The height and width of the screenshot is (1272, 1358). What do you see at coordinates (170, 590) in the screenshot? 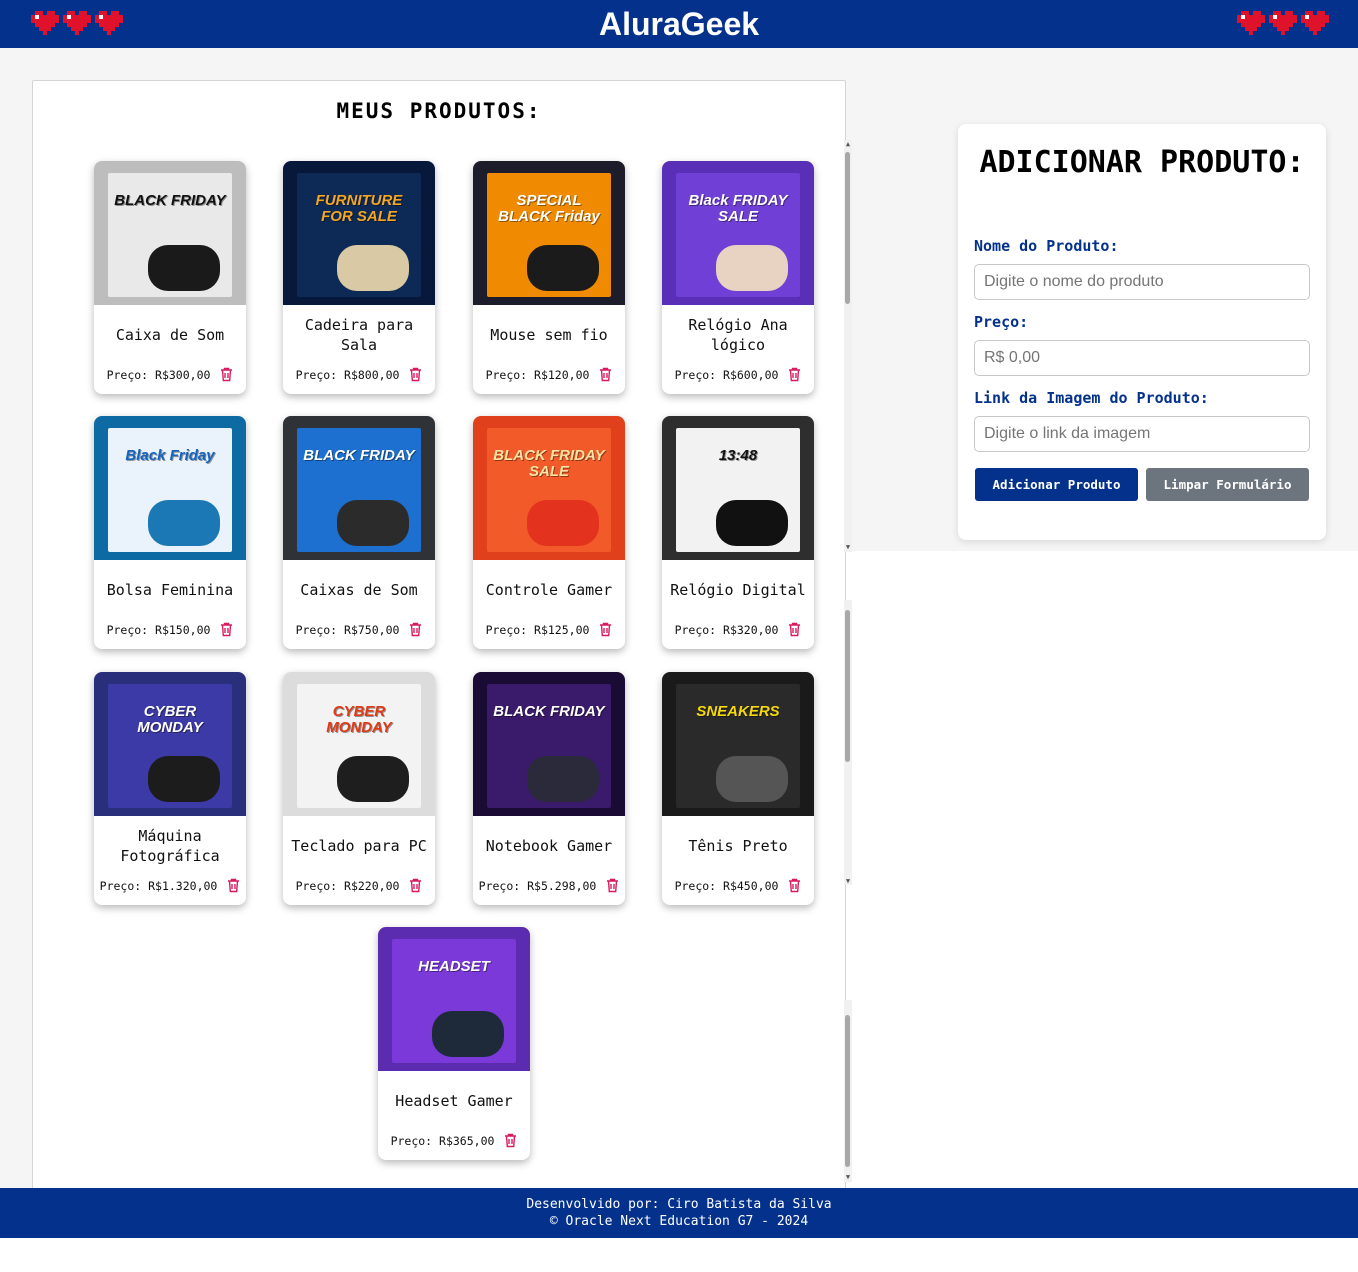
I see `product-name: Bolsa Feminina` at bounding box center [170, 590].